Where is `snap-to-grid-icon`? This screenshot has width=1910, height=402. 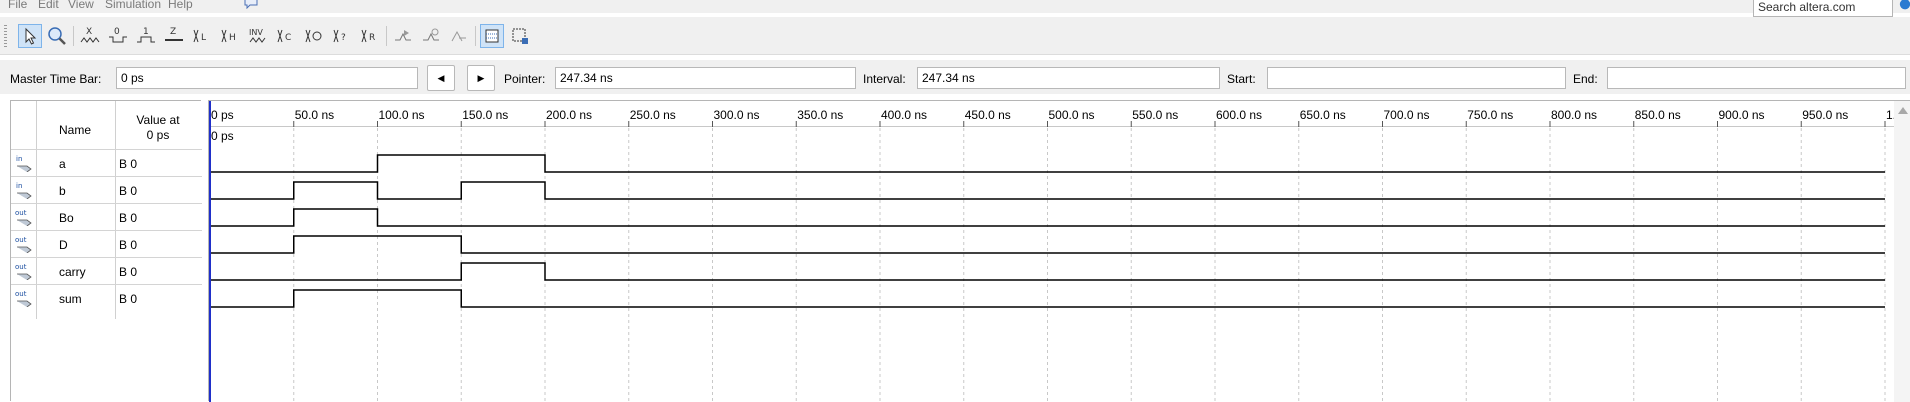
snap-to-grid-icon is located at coordinates (492, 36).